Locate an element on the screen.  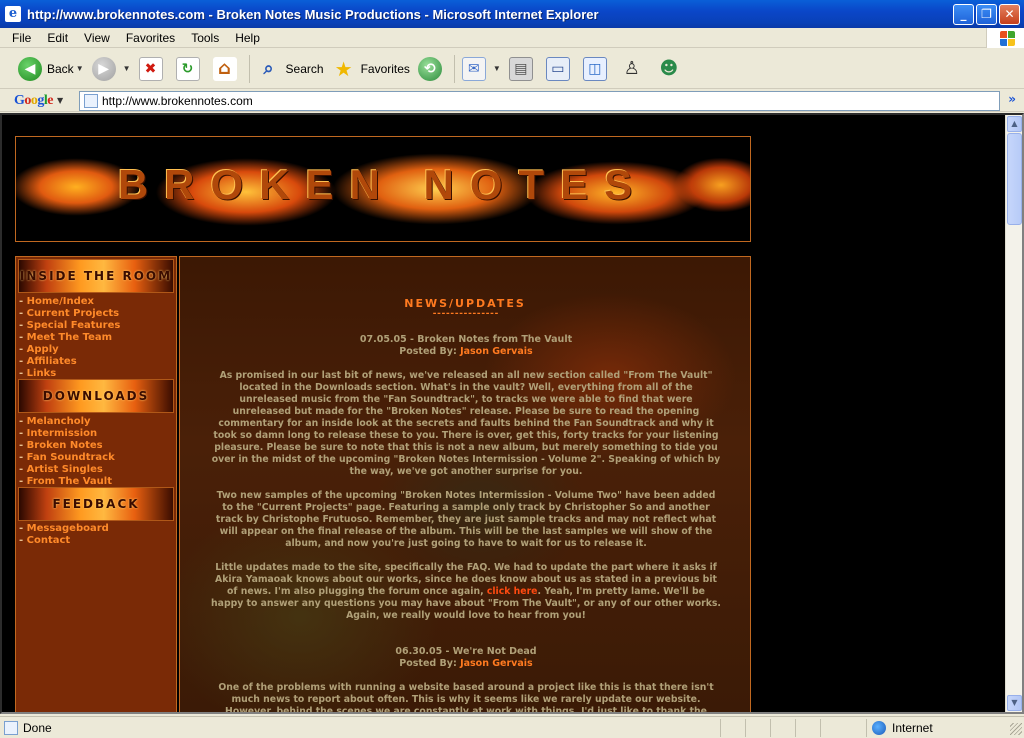
status-bar: Done Internet is located at coordinates (512, 727).